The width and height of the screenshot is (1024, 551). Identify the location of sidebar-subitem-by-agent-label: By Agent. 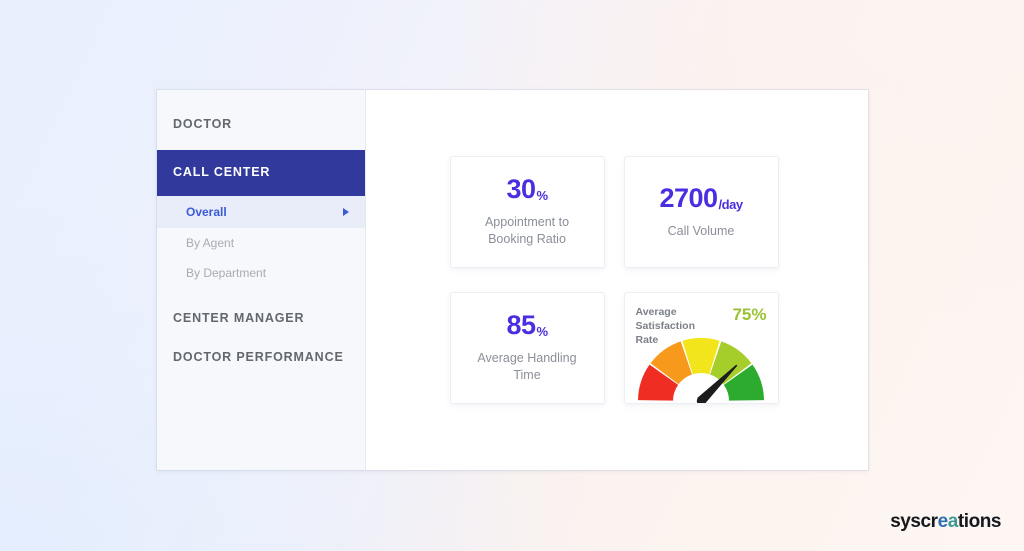
(210, 242).